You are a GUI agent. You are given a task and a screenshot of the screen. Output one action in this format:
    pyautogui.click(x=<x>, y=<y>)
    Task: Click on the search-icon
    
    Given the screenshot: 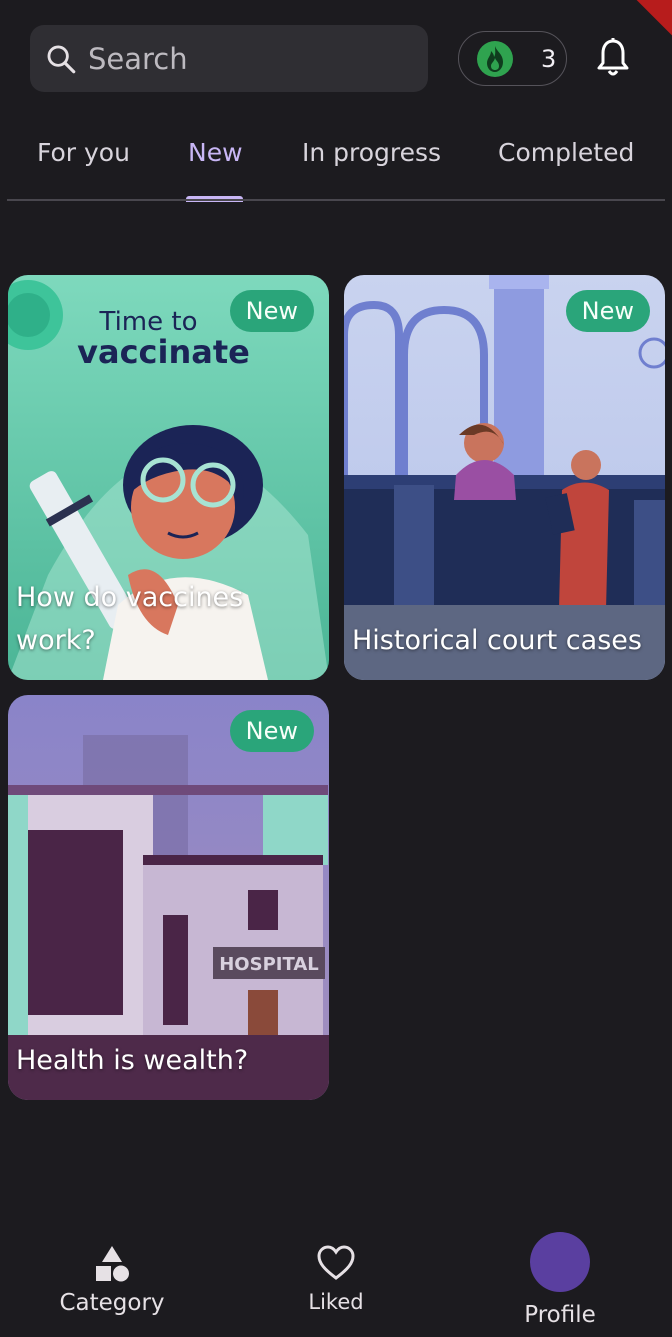 What is the action you would take?
    pyautogui.click(x=61, y=59)
    